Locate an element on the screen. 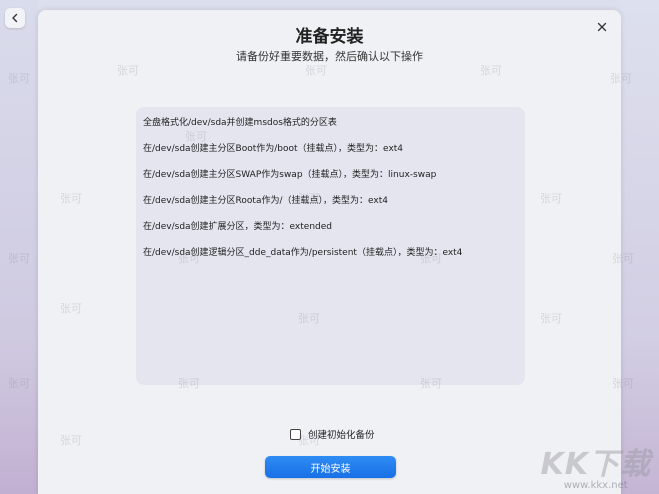 This screenshot has height=494, width=659. operation-item: 全盘格式化/dev/sda并创建msdos格式的分区表 is located at coordinates (240, 123).